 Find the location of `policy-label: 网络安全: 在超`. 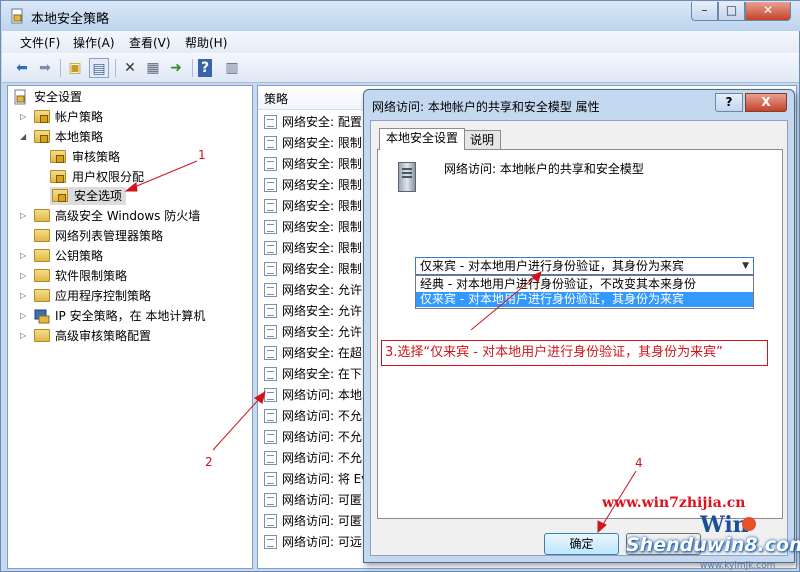

policy-label: 网络安全: 在超 is located at coordinates (322, 353).